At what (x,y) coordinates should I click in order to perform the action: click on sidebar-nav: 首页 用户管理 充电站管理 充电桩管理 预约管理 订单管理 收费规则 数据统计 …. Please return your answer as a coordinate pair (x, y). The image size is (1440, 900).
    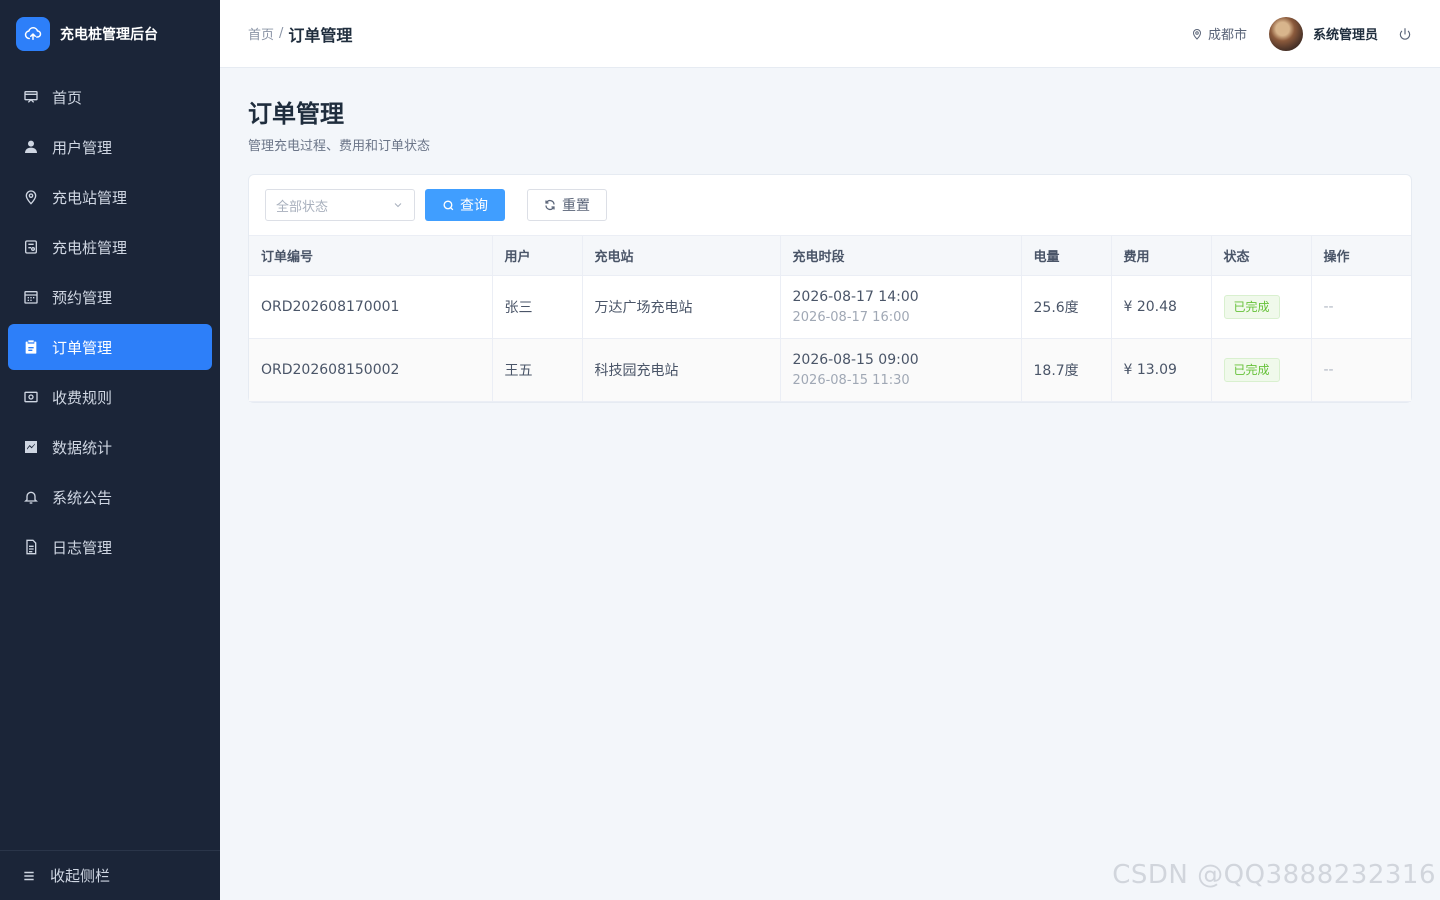
    Looking at the image, I should click on (110, 322).